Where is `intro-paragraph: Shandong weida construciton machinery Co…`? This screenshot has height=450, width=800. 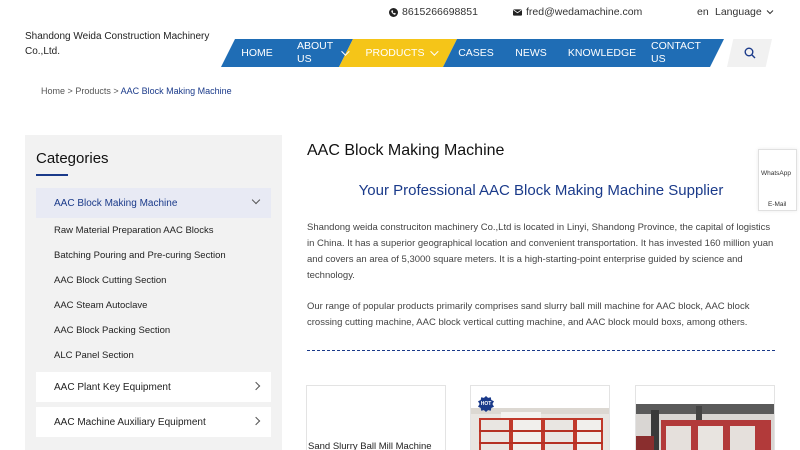
intro-paragraph: Shandong weida construciton machinery Co… is located at coordinates (540, 251).